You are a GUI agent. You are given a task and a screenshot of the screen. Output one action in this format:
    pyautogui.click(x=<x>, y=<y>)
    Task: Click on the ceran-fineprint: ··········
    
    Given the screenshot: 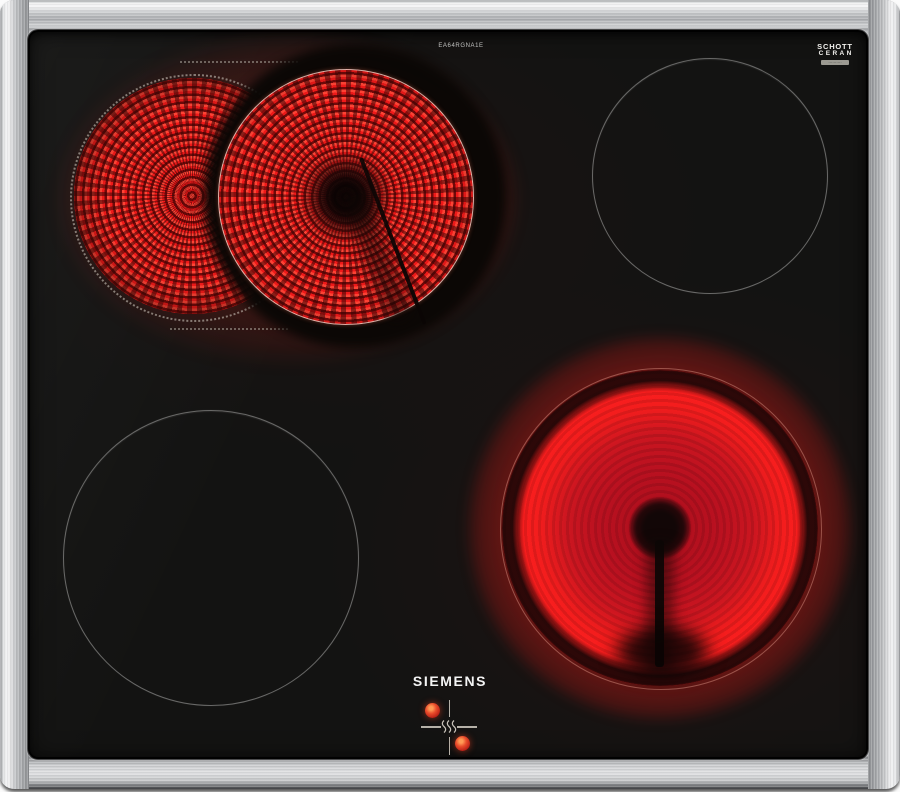 What is the action you would take?
    pyautogui.click(x=835, y=62)
    